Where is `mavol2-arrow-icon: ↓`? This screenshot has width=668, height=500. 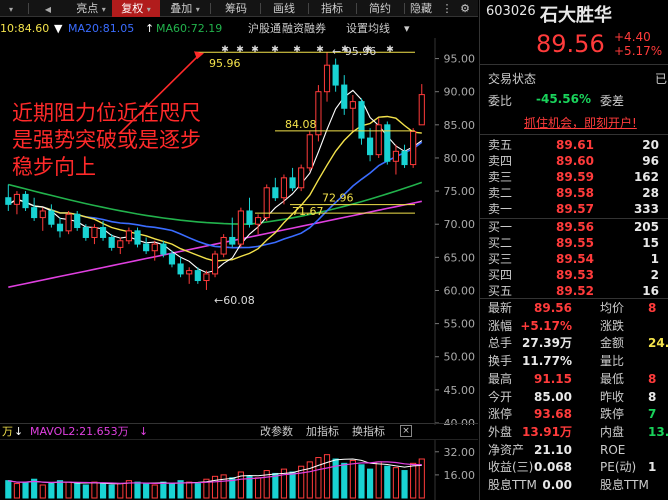 mavol2-arrow-icon: ↓ is located at coordinates (144, 431).